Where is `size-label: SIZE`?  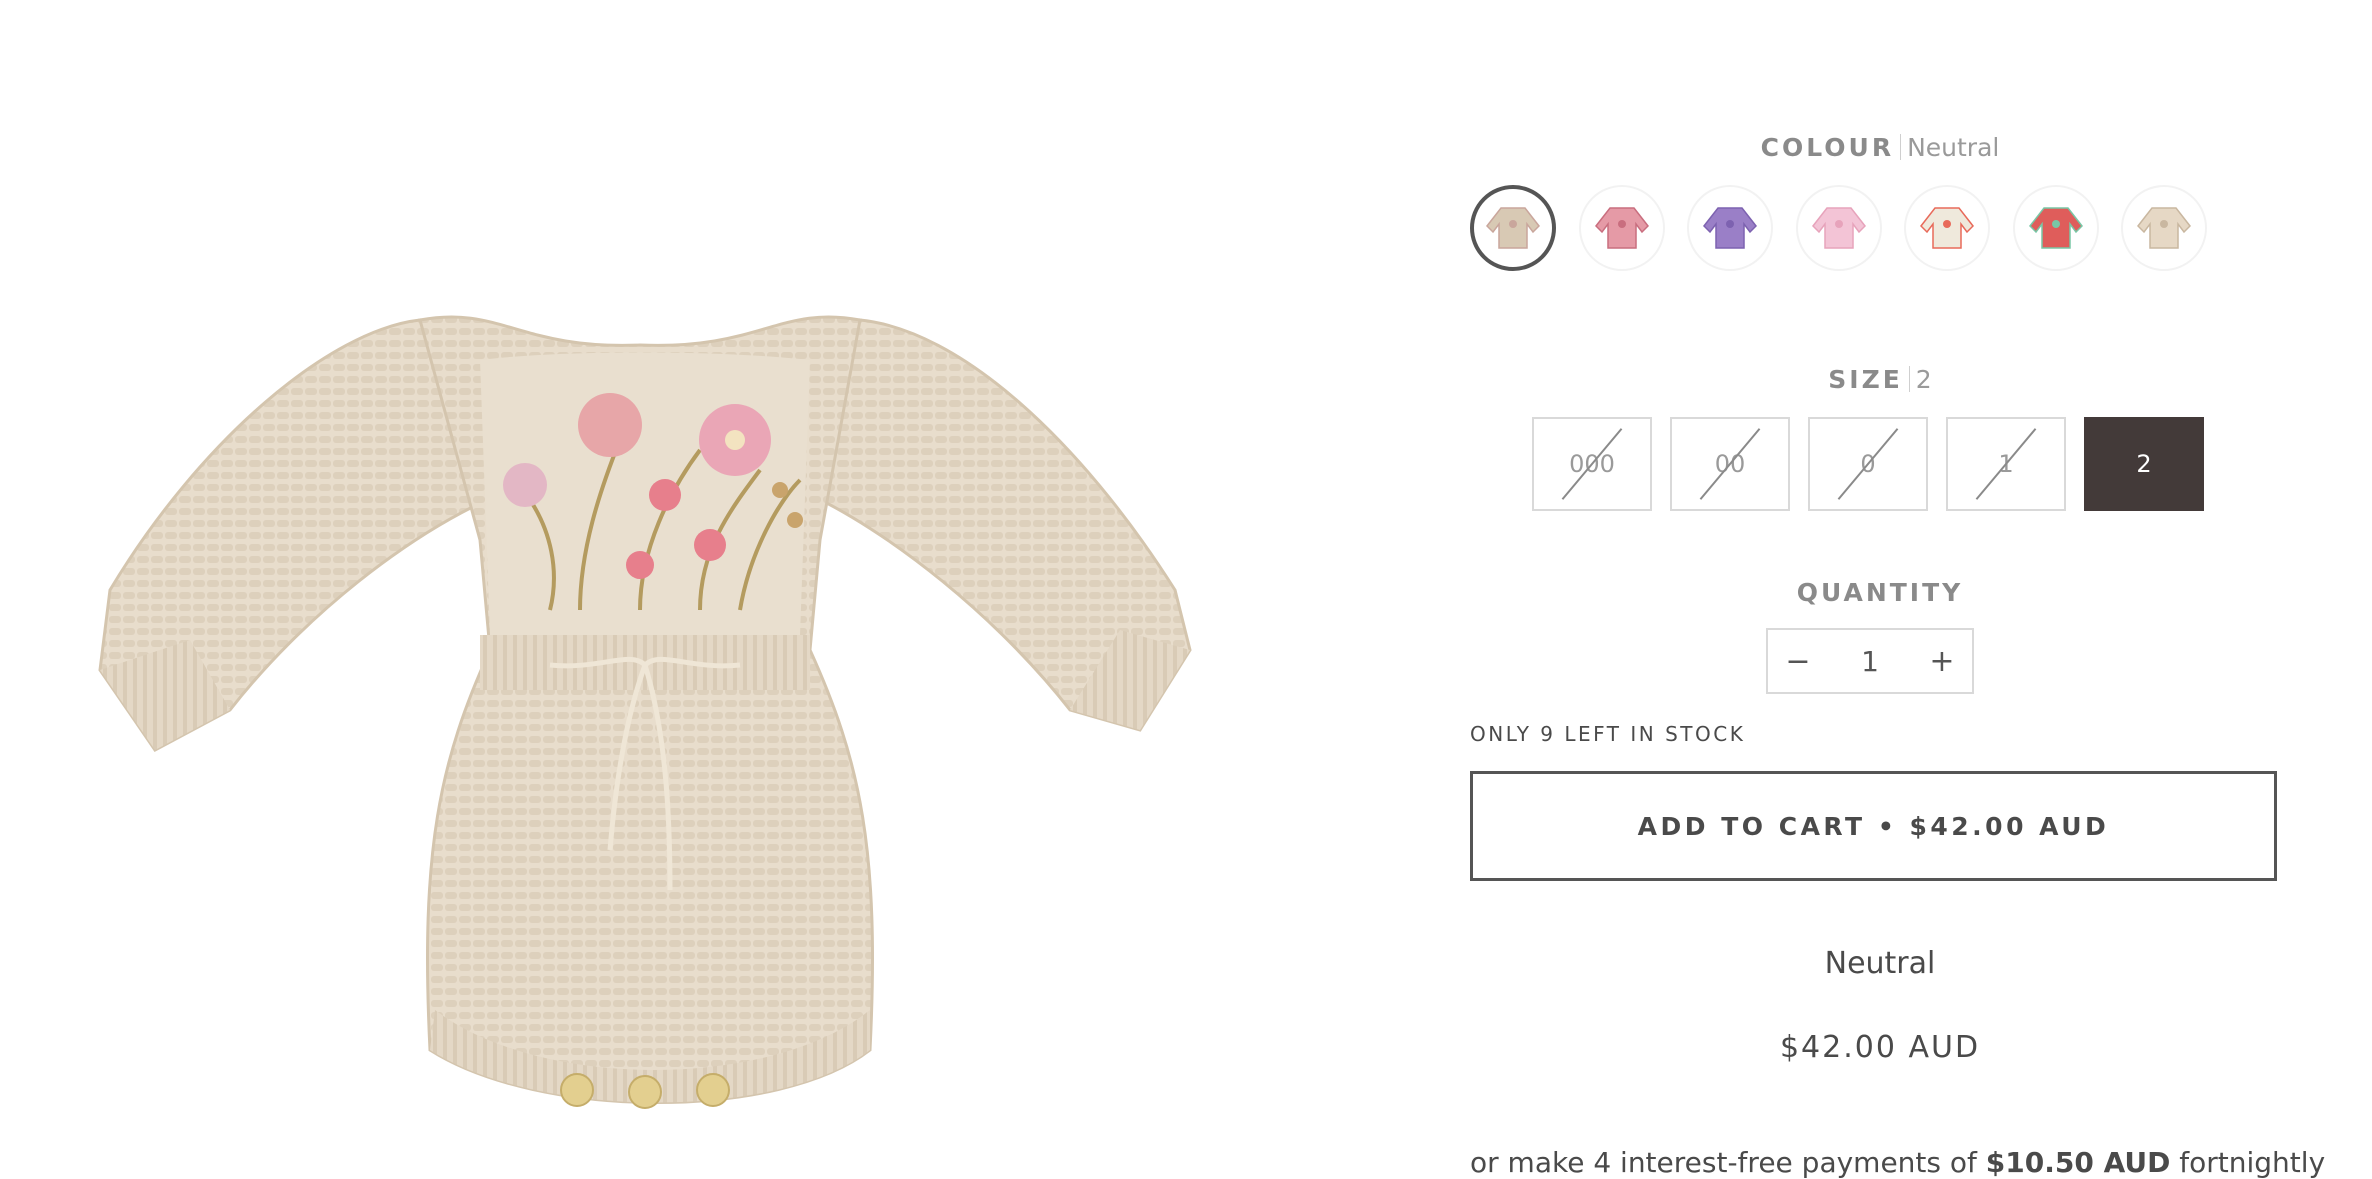 size-label: SIZE is located at coordinates (1865, 379).